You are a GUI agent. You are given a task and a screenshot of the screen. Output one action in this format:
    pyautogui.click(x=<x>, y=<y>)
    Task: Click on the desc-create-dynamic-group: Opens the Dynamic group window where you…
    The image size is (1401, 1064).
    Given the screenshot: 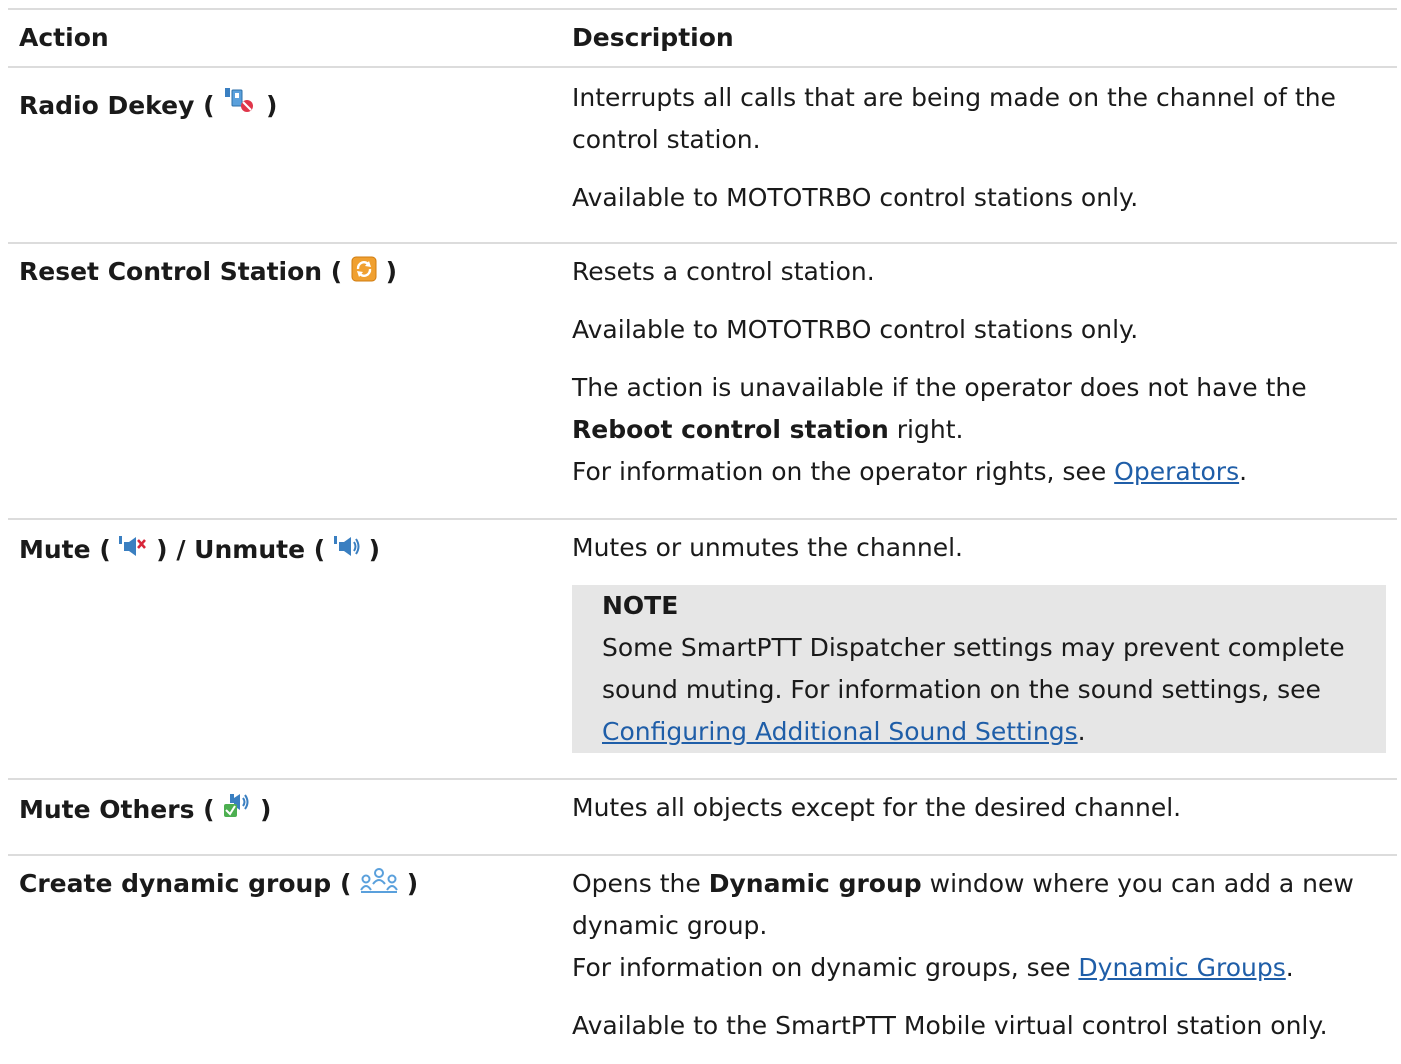 What is the action you would take?
    pyautogui.click(x=963, y=954)
    